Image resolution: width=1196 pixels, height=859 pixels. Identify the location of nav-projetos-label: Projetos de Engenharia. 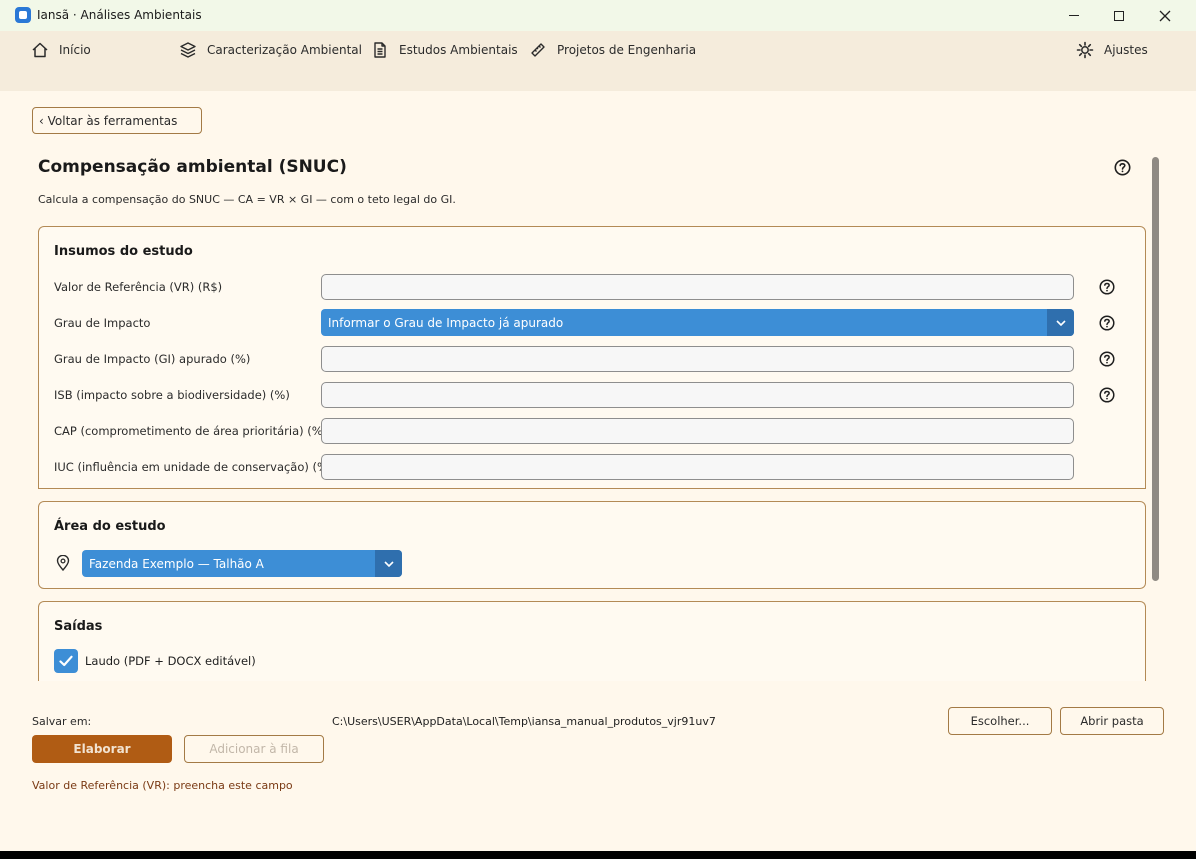
(627, 50).